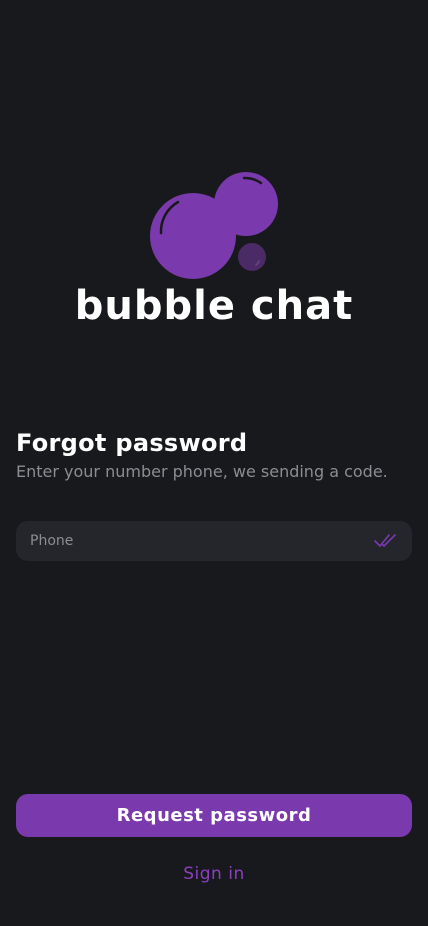 The width and height of the screenshot is (428, 926). I want to click on bubbles-logo-icon, so click(214, 225).